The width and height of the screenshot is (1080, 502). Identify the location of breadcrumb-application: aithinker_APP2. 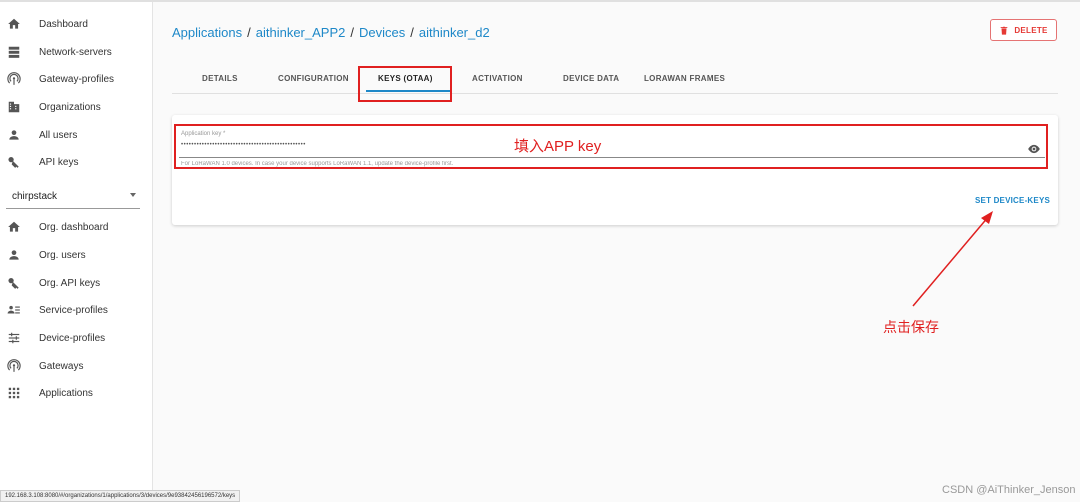
(301, 32).